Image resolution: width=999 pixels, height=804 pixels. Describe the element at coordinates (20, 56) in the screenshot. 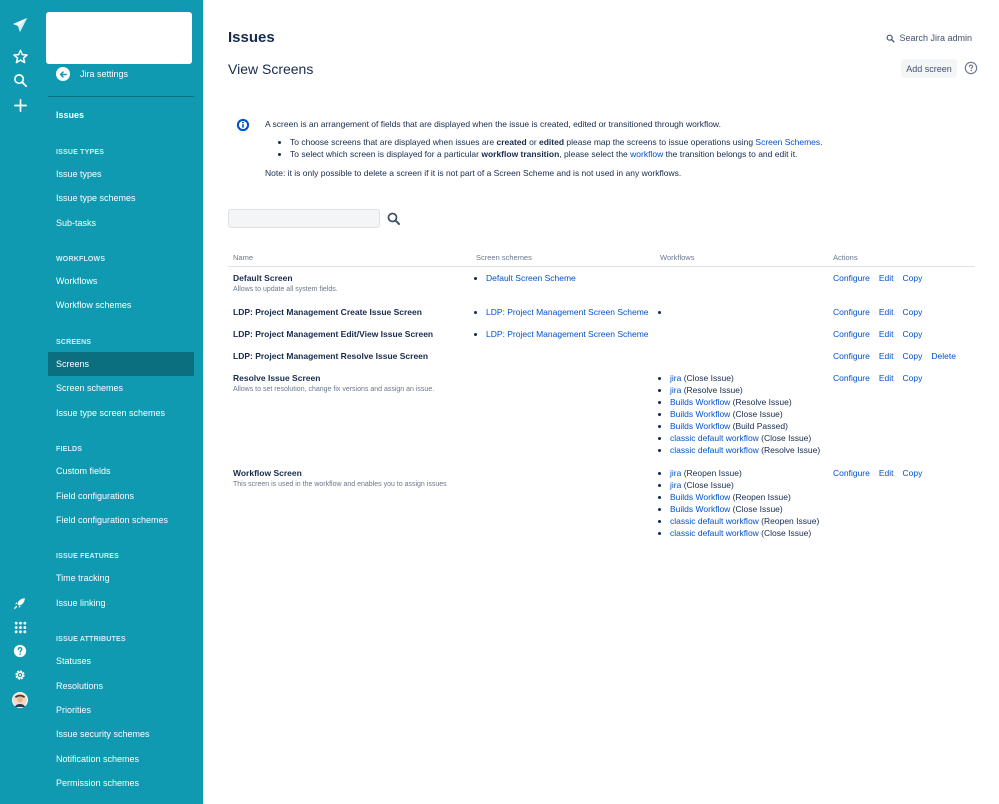

I see `star-icon` at that location.